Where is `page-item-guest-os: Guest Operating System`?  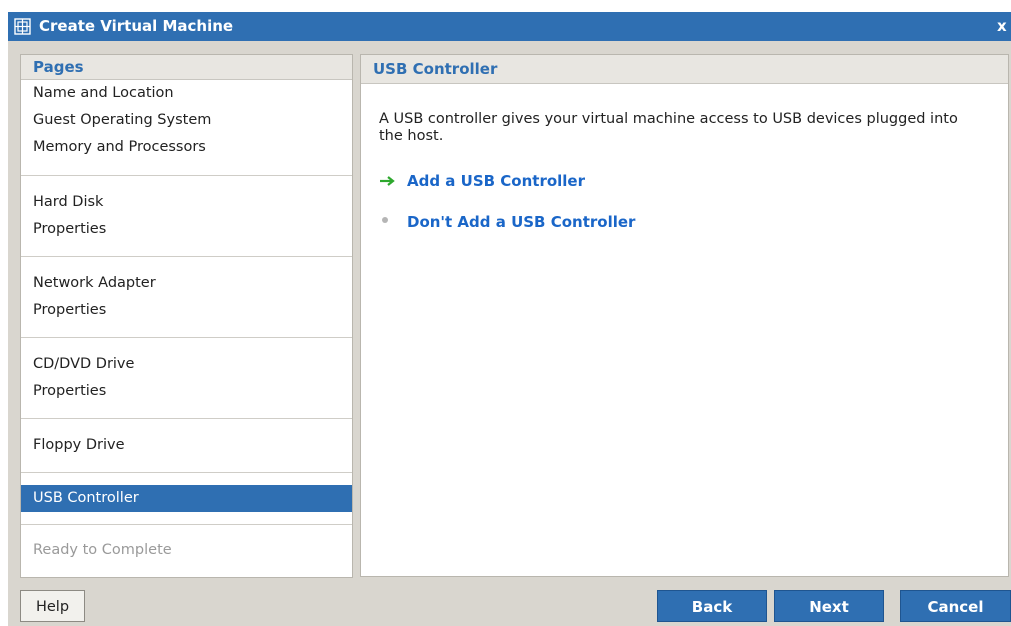
page-item-guest-os: Guest Operating System is located at coordinates (186, 120).